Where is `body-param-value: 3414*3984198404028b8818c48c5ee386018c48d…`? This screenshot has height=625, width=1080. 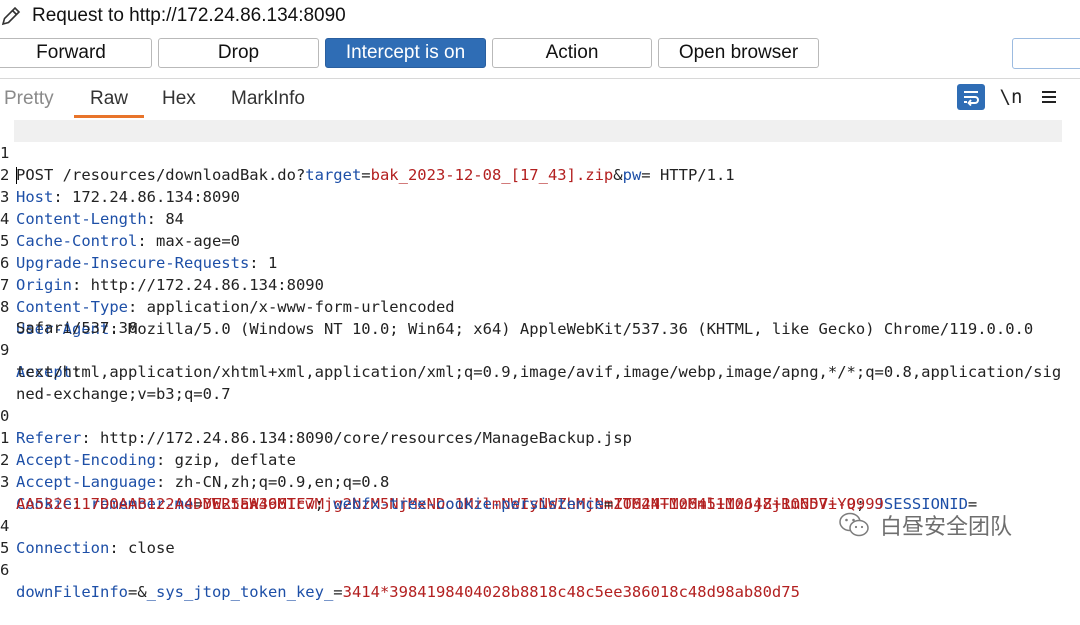
body-param-value: 3414*3984198404028b8818c48c5ee386018c48d… is located at coordinates (571, 592).